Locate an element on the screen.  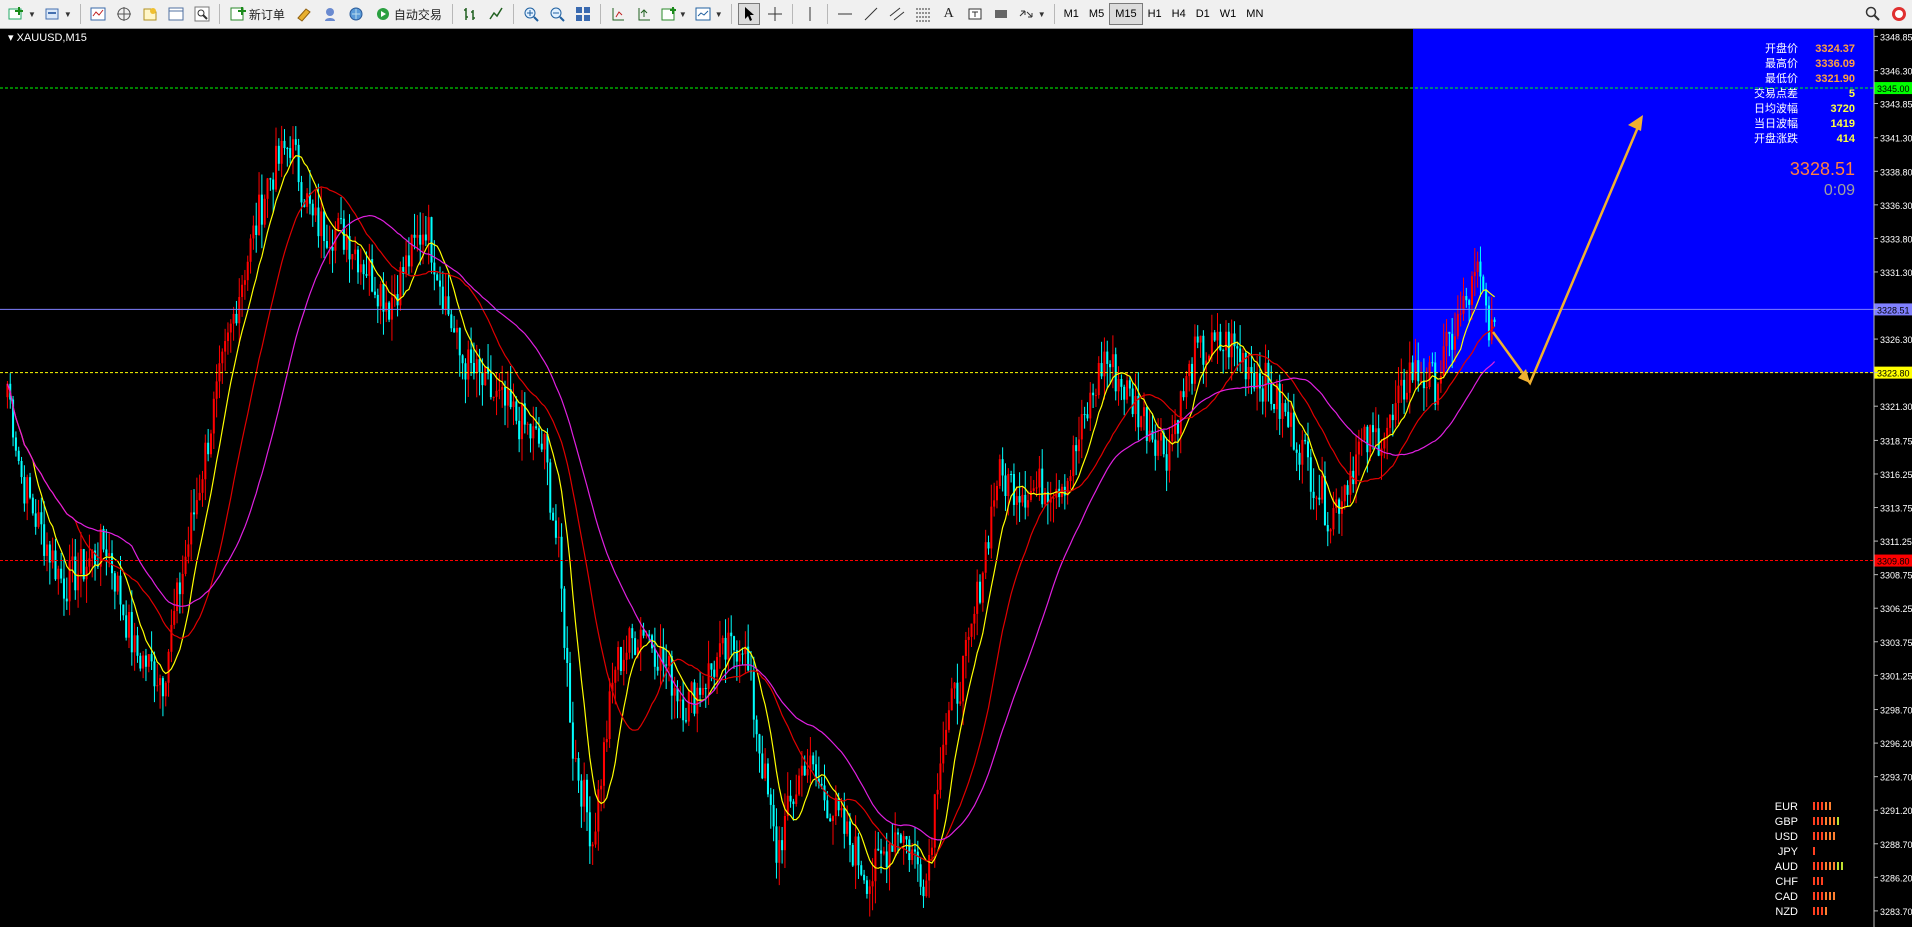
line-chart-icon is located at coordinates (496, 14).